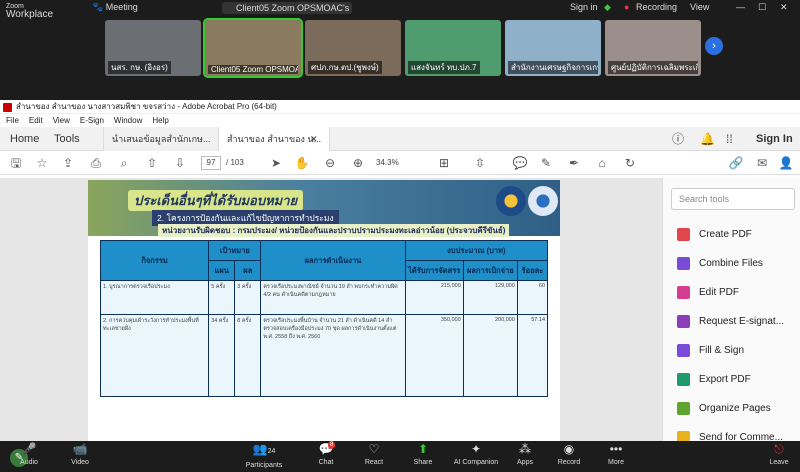  I want to click on audio-button: 🎤 Audio, so click(29, 456).